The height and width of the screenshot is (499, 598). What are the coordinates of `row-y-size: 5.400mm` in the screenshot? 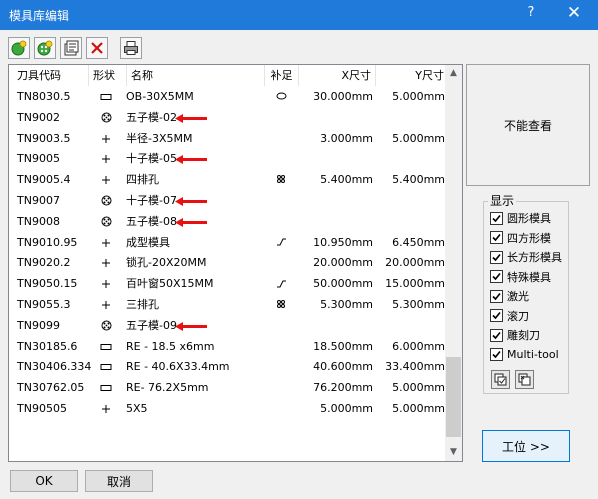 It's located at (418, 180).